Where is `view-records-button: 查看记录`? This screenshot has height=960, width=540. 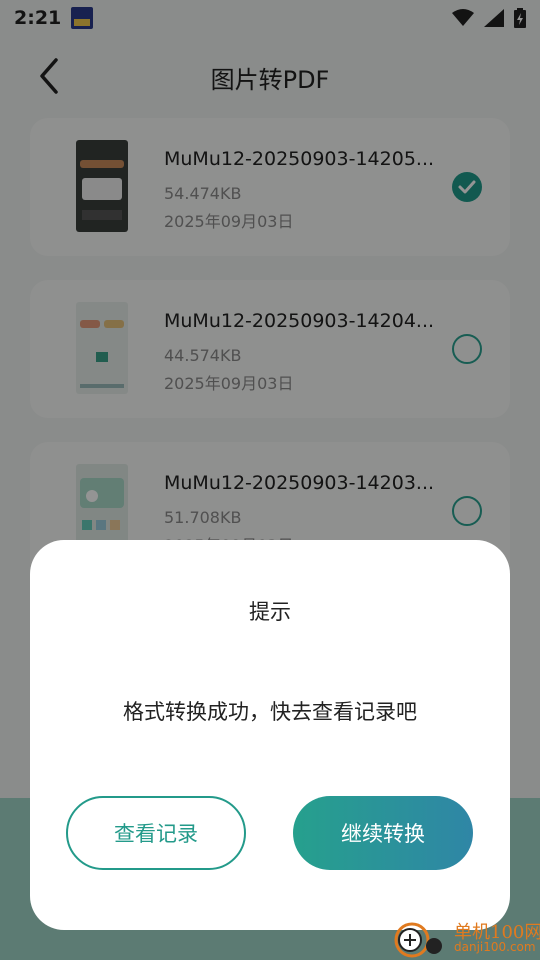
view-records-button: 查看记录 is located at coordinates (156, 833).